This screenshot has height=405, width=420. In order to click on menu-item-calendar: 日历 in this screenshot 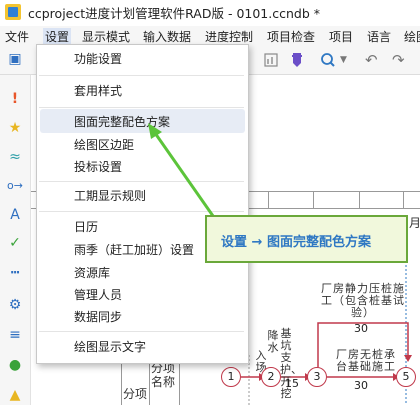, I will do `click(86, 227)`.